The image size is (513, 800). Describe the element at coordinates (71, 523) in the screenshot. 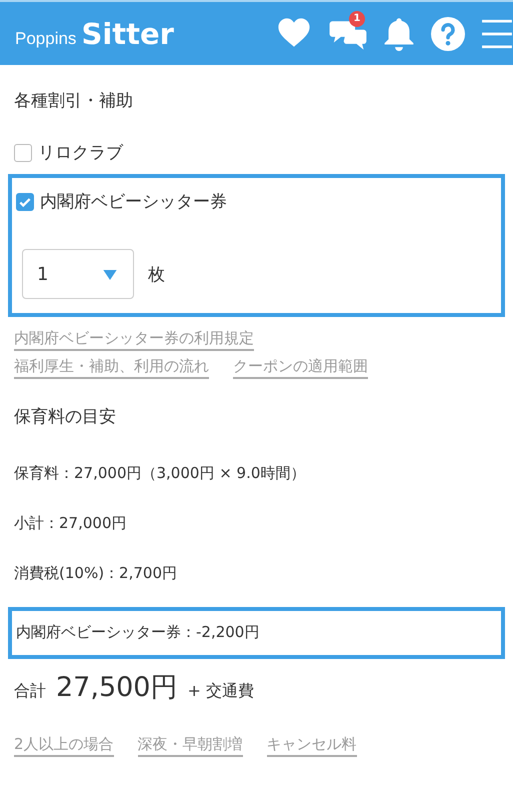

I see `price-line: 小計：27,000円` at that location.